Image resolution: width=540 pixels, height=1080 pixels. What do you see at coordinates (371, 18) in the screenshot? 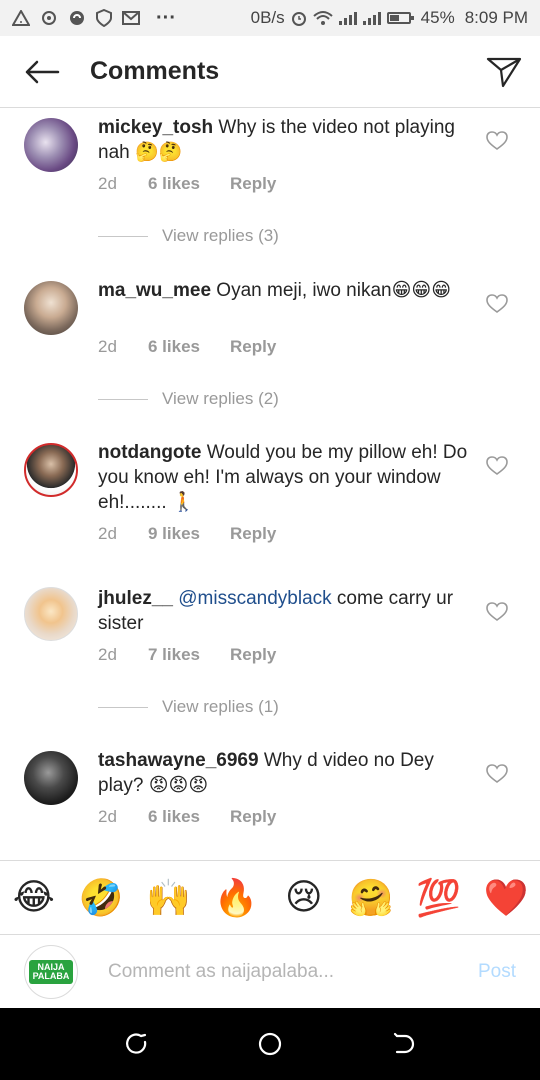
I see `signal-2-icon` at bounding box center [371, 18].